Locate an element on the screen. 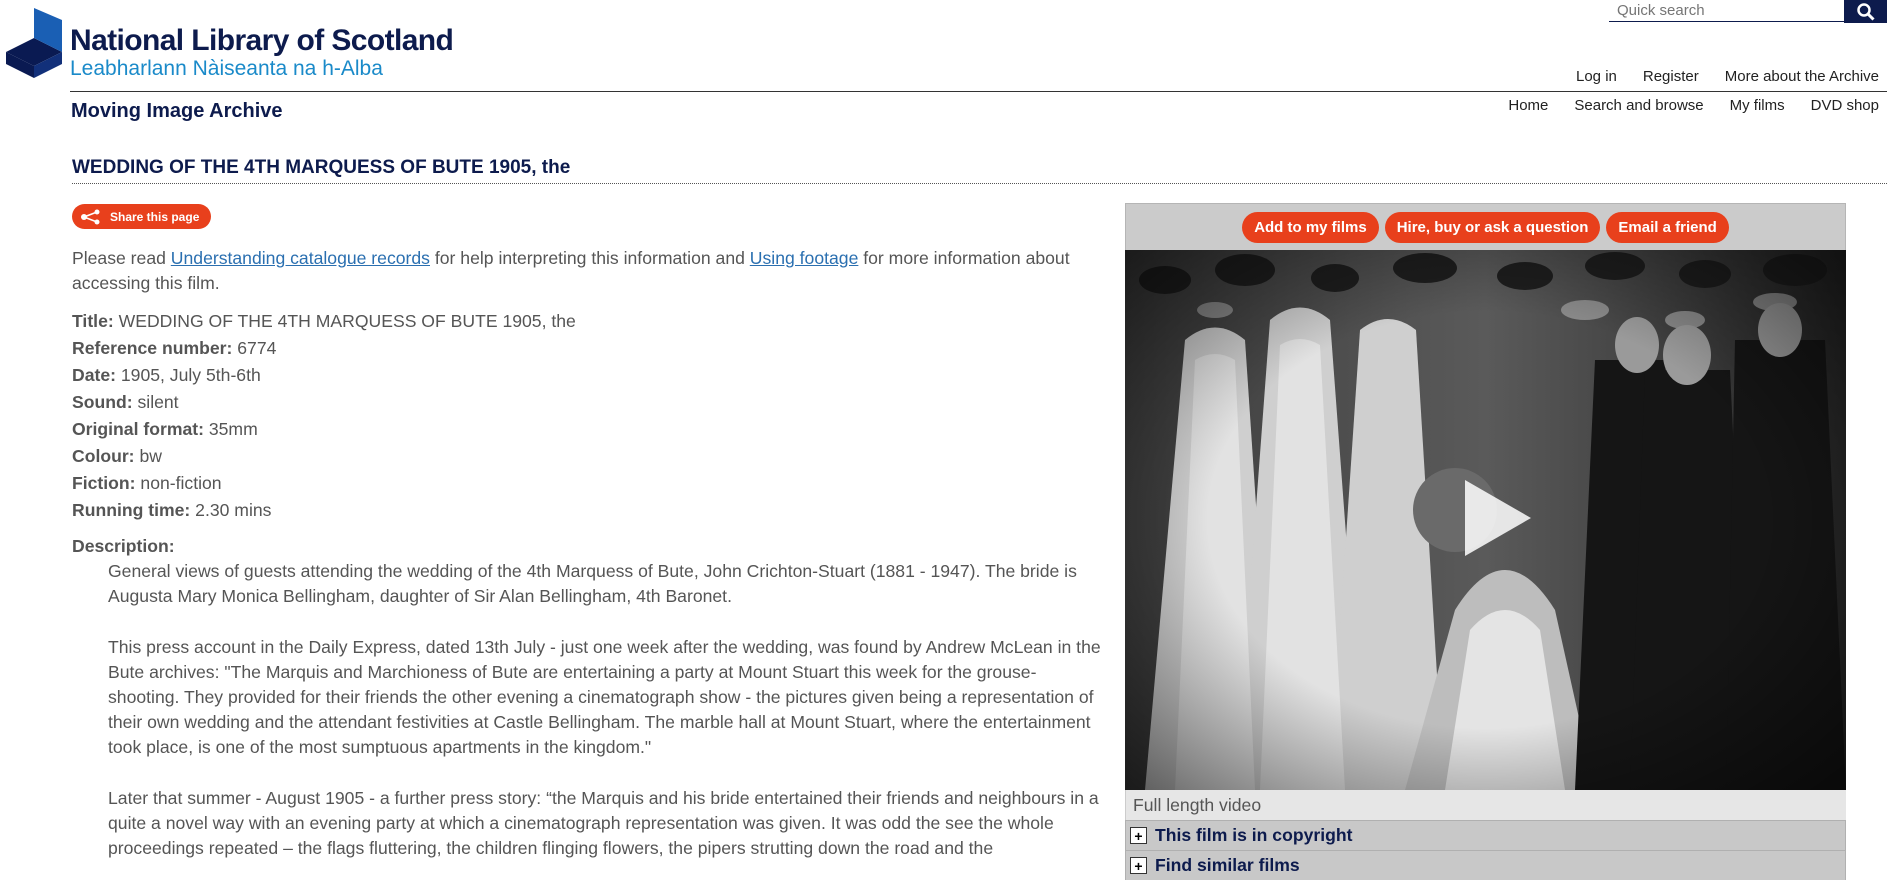 This screenshot has width=1887, height=887. search-button is located at coordinates (1865, 11).